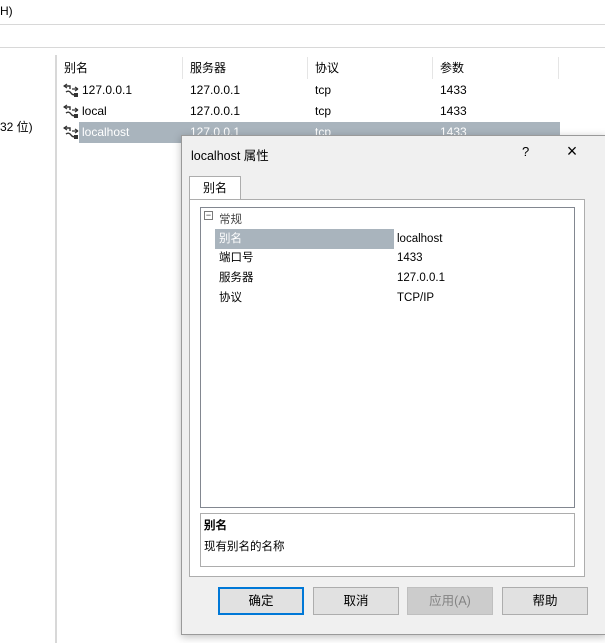  Describe the element at coordinates (236, 258) in the screenshot. I see `property-name: 端口号` at that location.